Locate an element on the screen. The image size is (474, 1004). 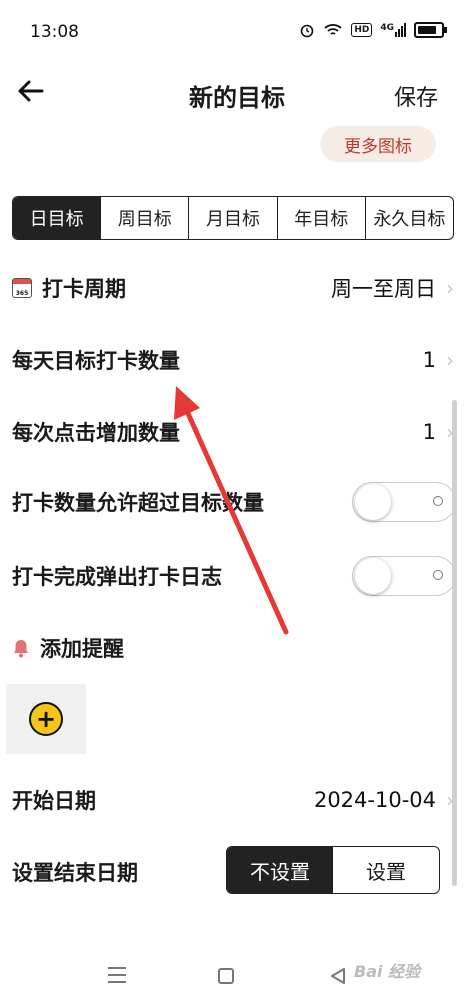
status-icons: HD 4G is located at coordinates (373, 30).